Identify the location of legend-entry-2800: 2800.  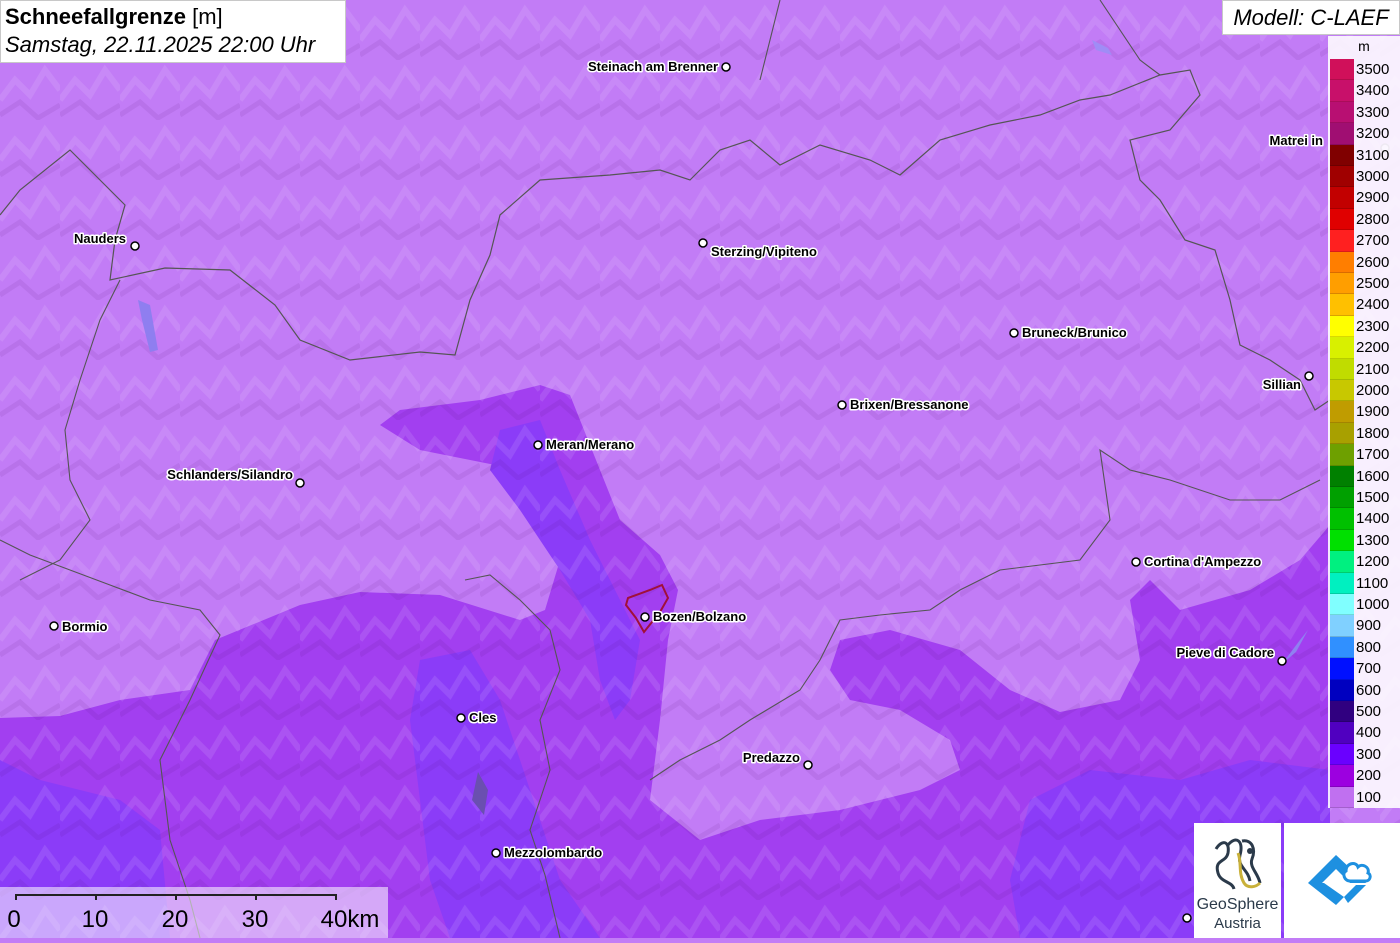
(1365, 219).